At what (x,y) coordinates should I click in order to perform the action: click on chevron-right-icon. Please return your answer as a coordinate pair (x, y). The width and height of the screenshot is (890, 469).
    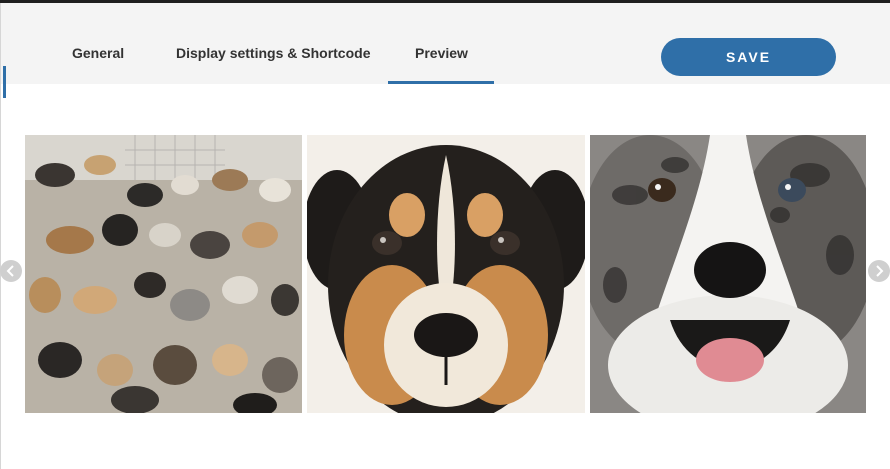
    Looking at the image, I should click on (879, 271).